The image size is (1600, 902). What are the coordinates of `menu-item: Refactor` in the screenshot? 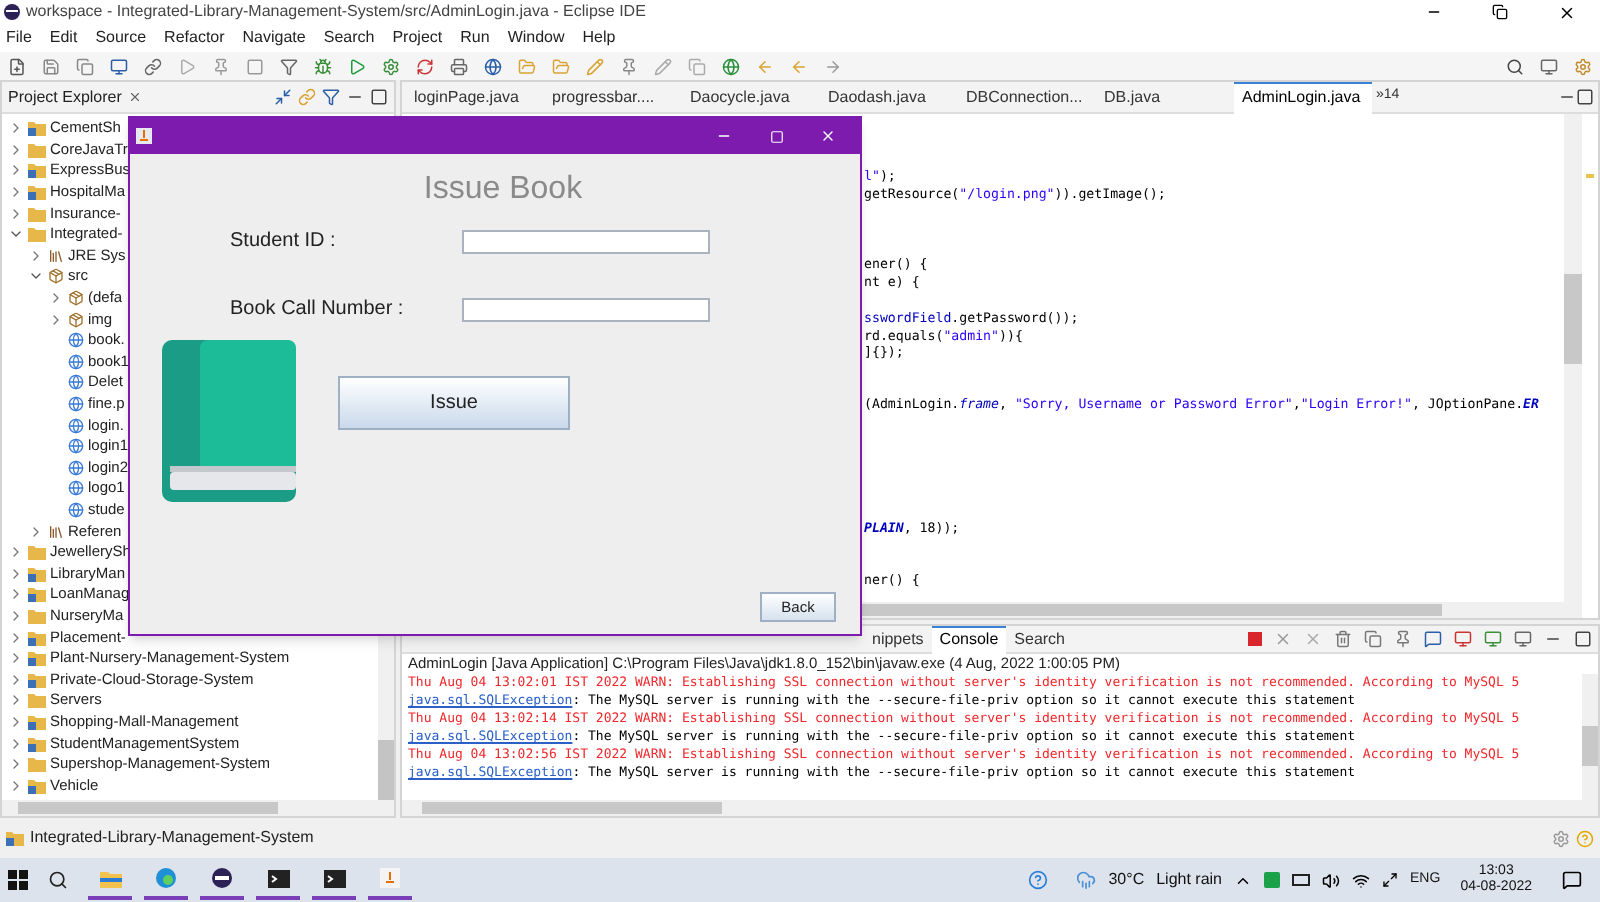 It's located at (194, 38).